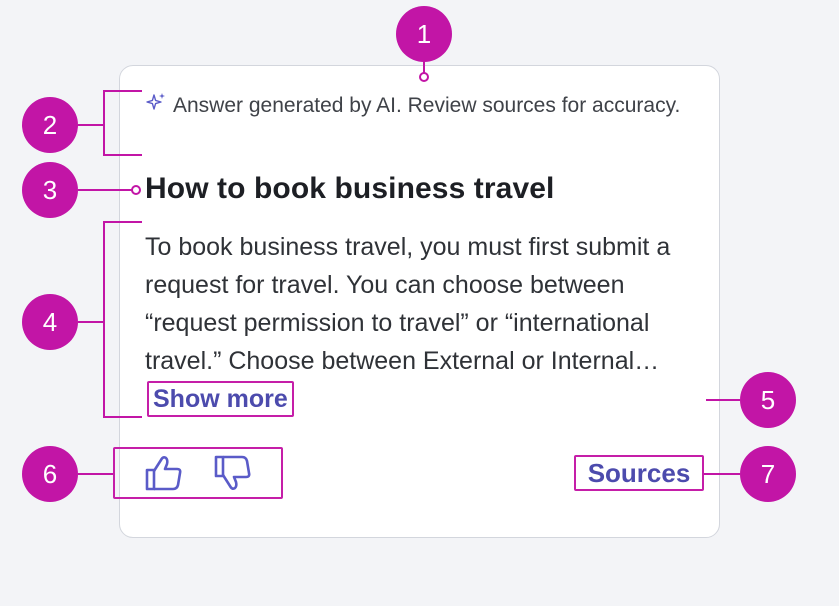  What do you see at coordinates (768, 400) in the screenshot?
I see `marker-5: 5` at bounding box center [768, 400].